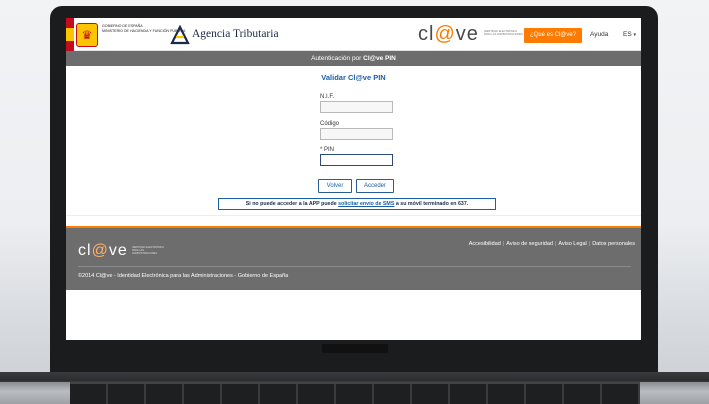  I want to click on que-es-clave-button: ¿Qué es Cl@ve?, so click(553, 35).